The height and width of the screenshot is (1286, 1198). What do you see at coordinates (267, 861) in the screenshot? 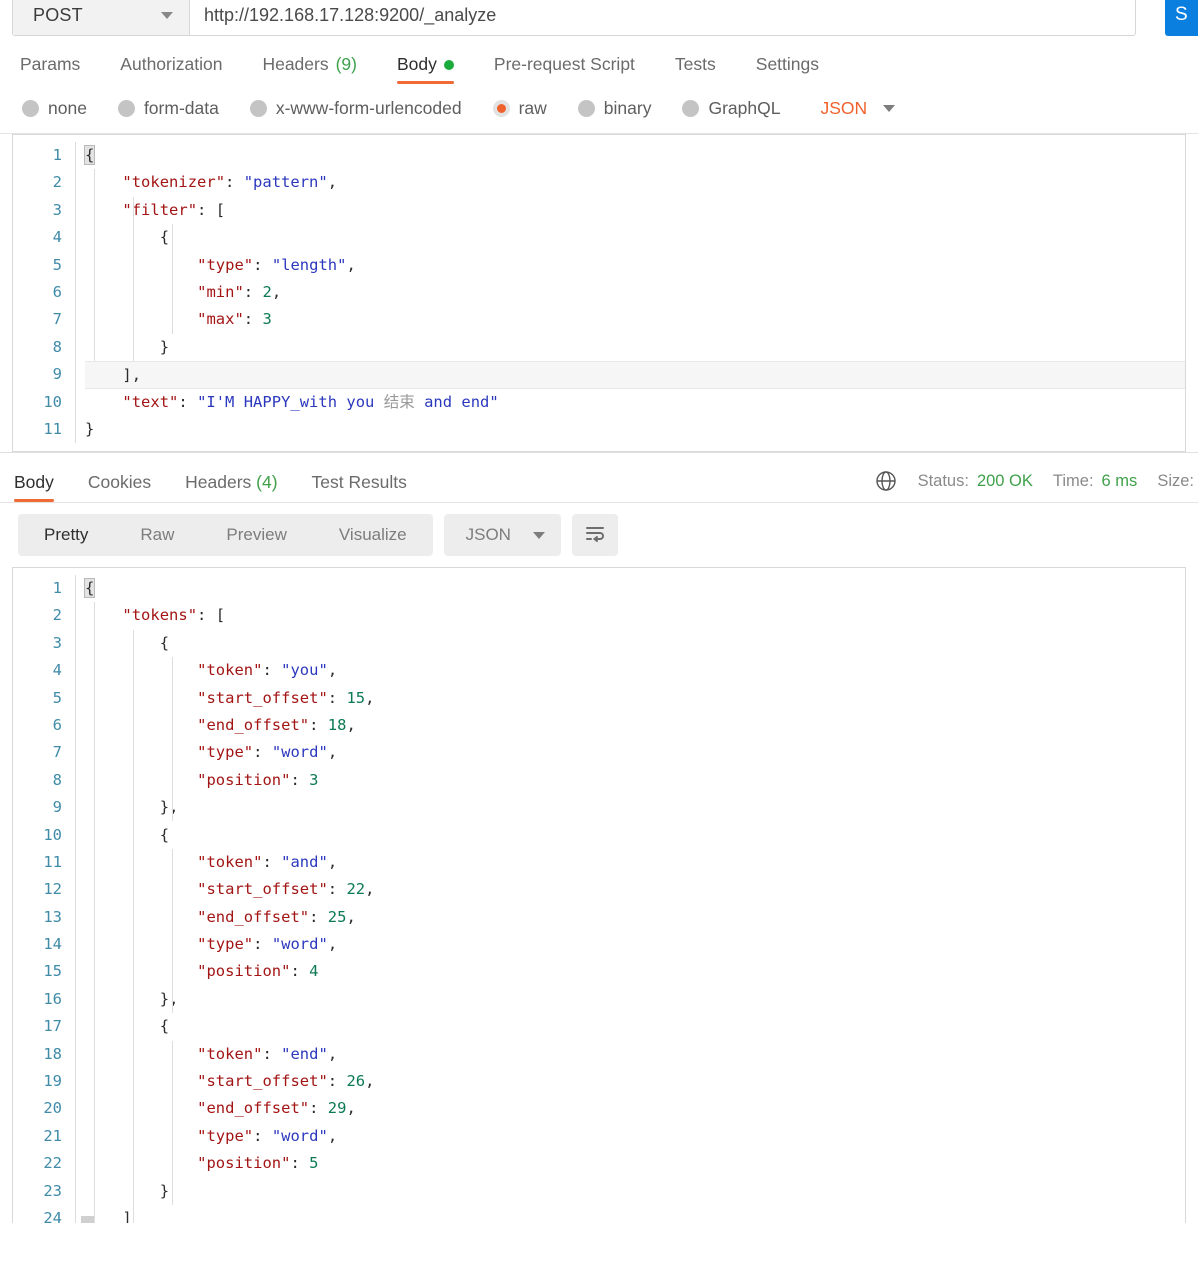
I see `code-line: "token": "and",` at bounding box center [267, 861].